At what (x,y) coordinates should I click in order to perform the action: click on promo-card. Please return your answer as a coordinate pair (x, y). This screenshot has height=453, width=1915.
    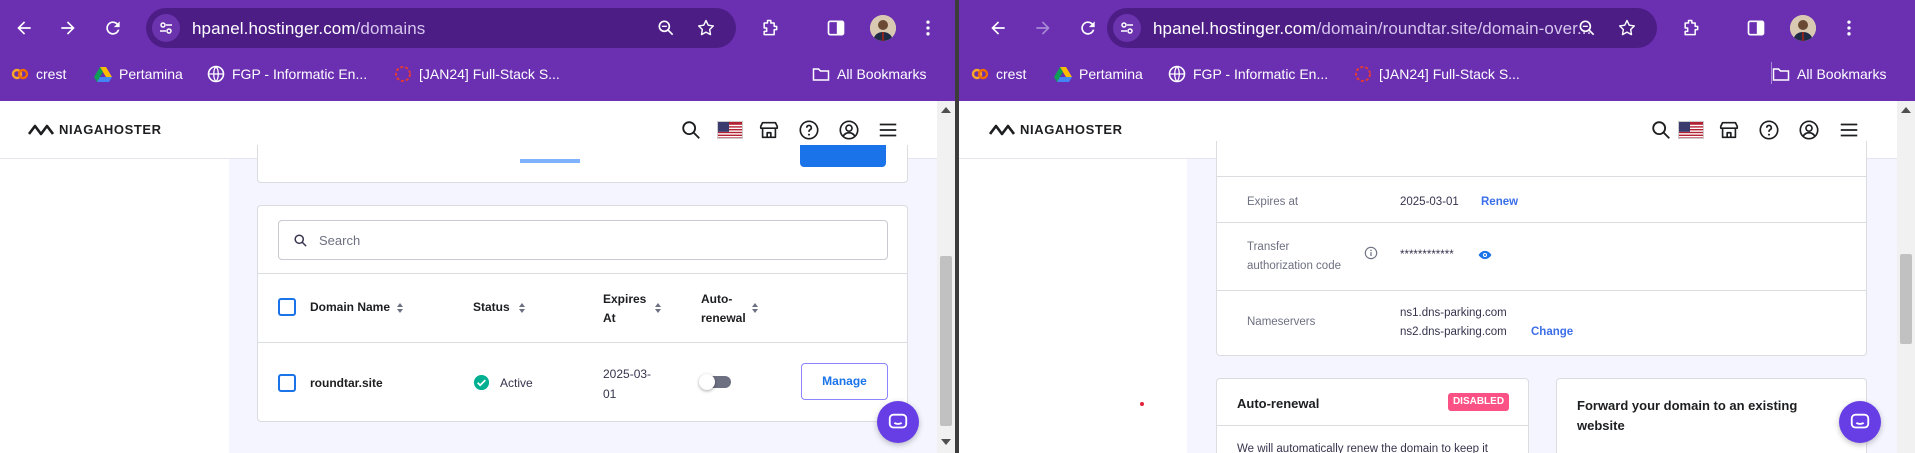
    Looking at the image, I should click on (582, 164).